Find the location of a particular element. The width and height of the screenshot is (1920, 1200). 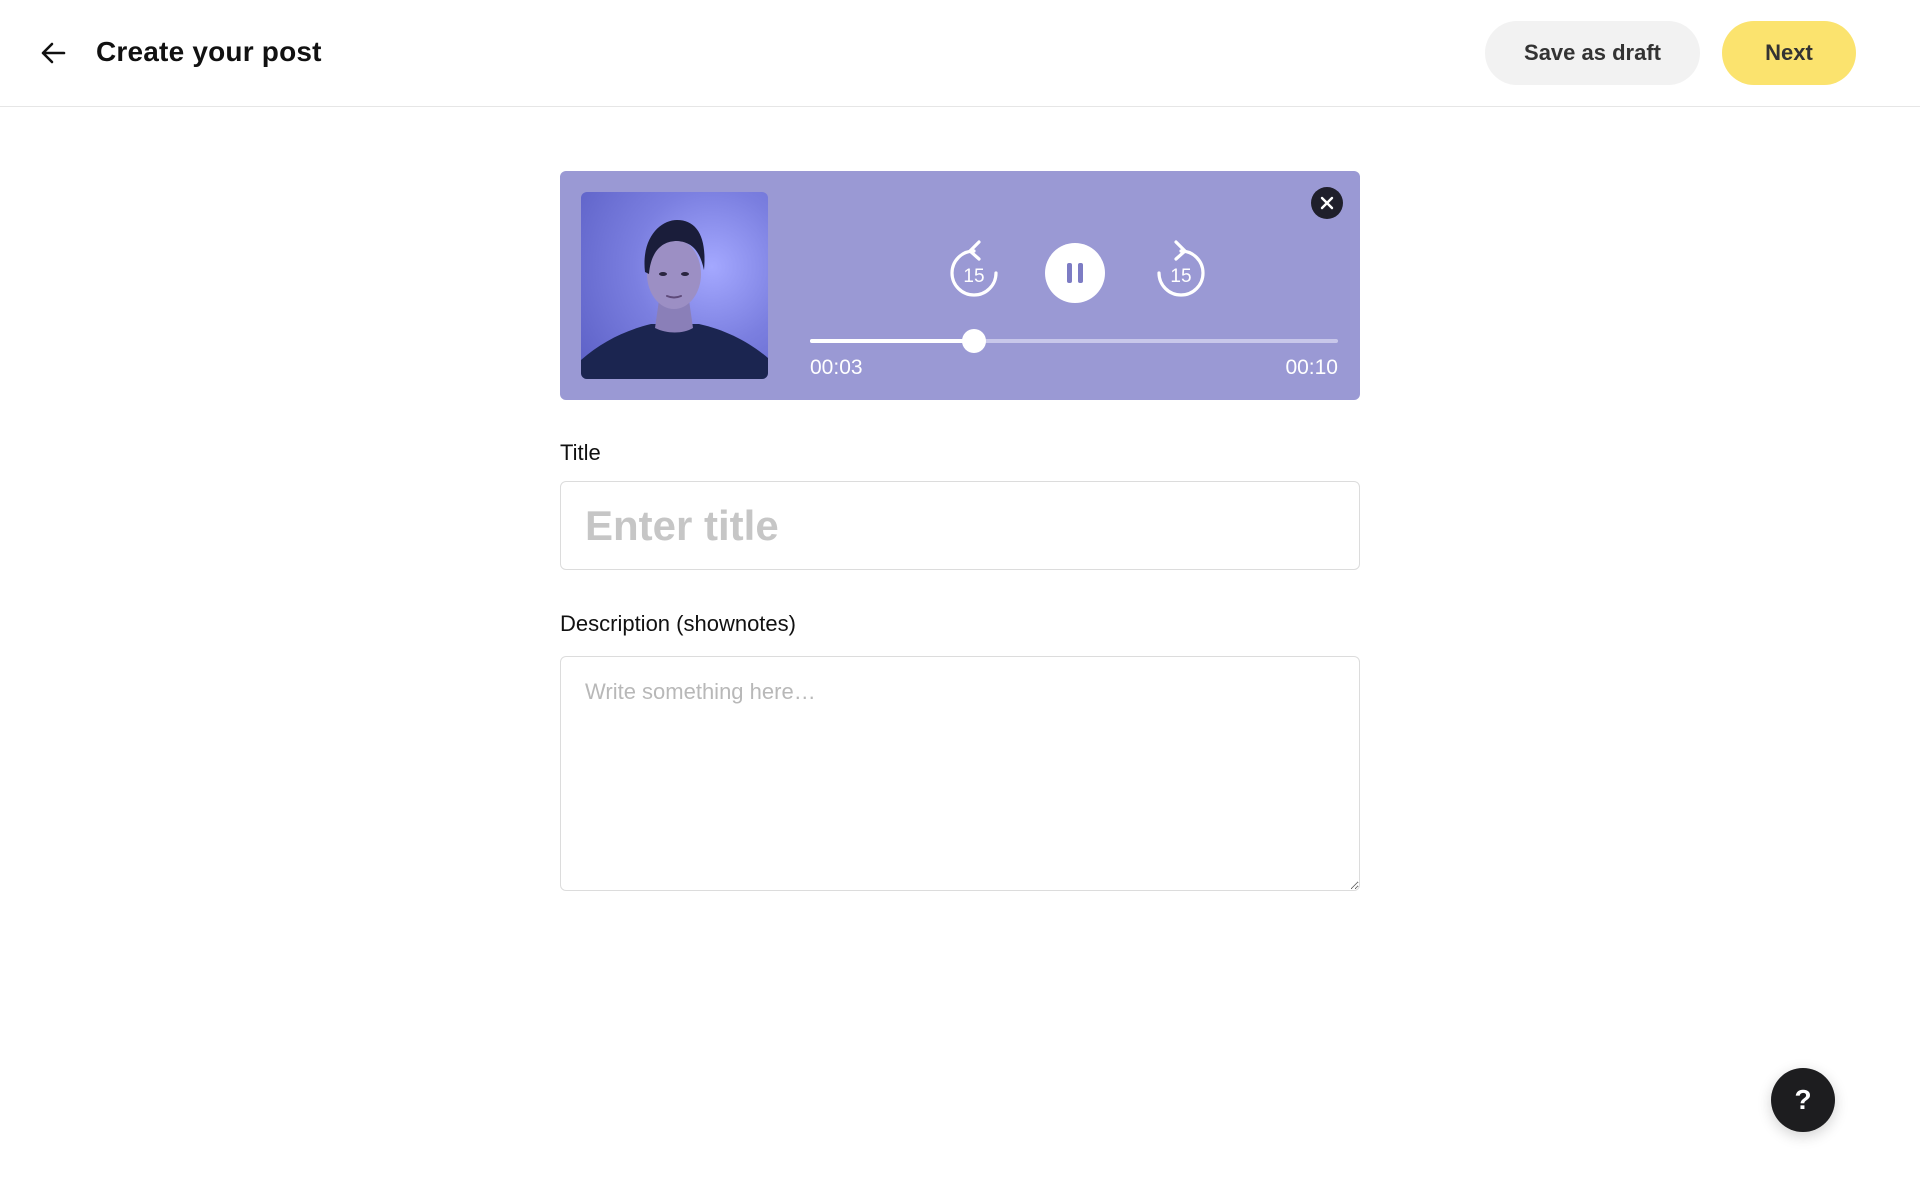

forward-15-button: 15 is located at coordinates (1181, 269).